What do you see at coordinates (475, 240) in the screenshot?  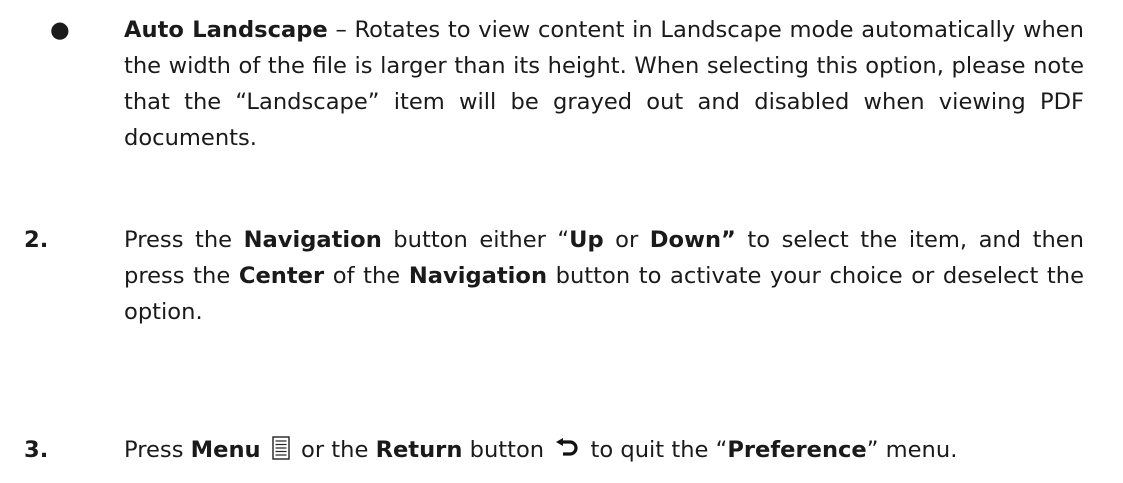 I see `step-2-text: button either “` at bounding box center [475, 240].